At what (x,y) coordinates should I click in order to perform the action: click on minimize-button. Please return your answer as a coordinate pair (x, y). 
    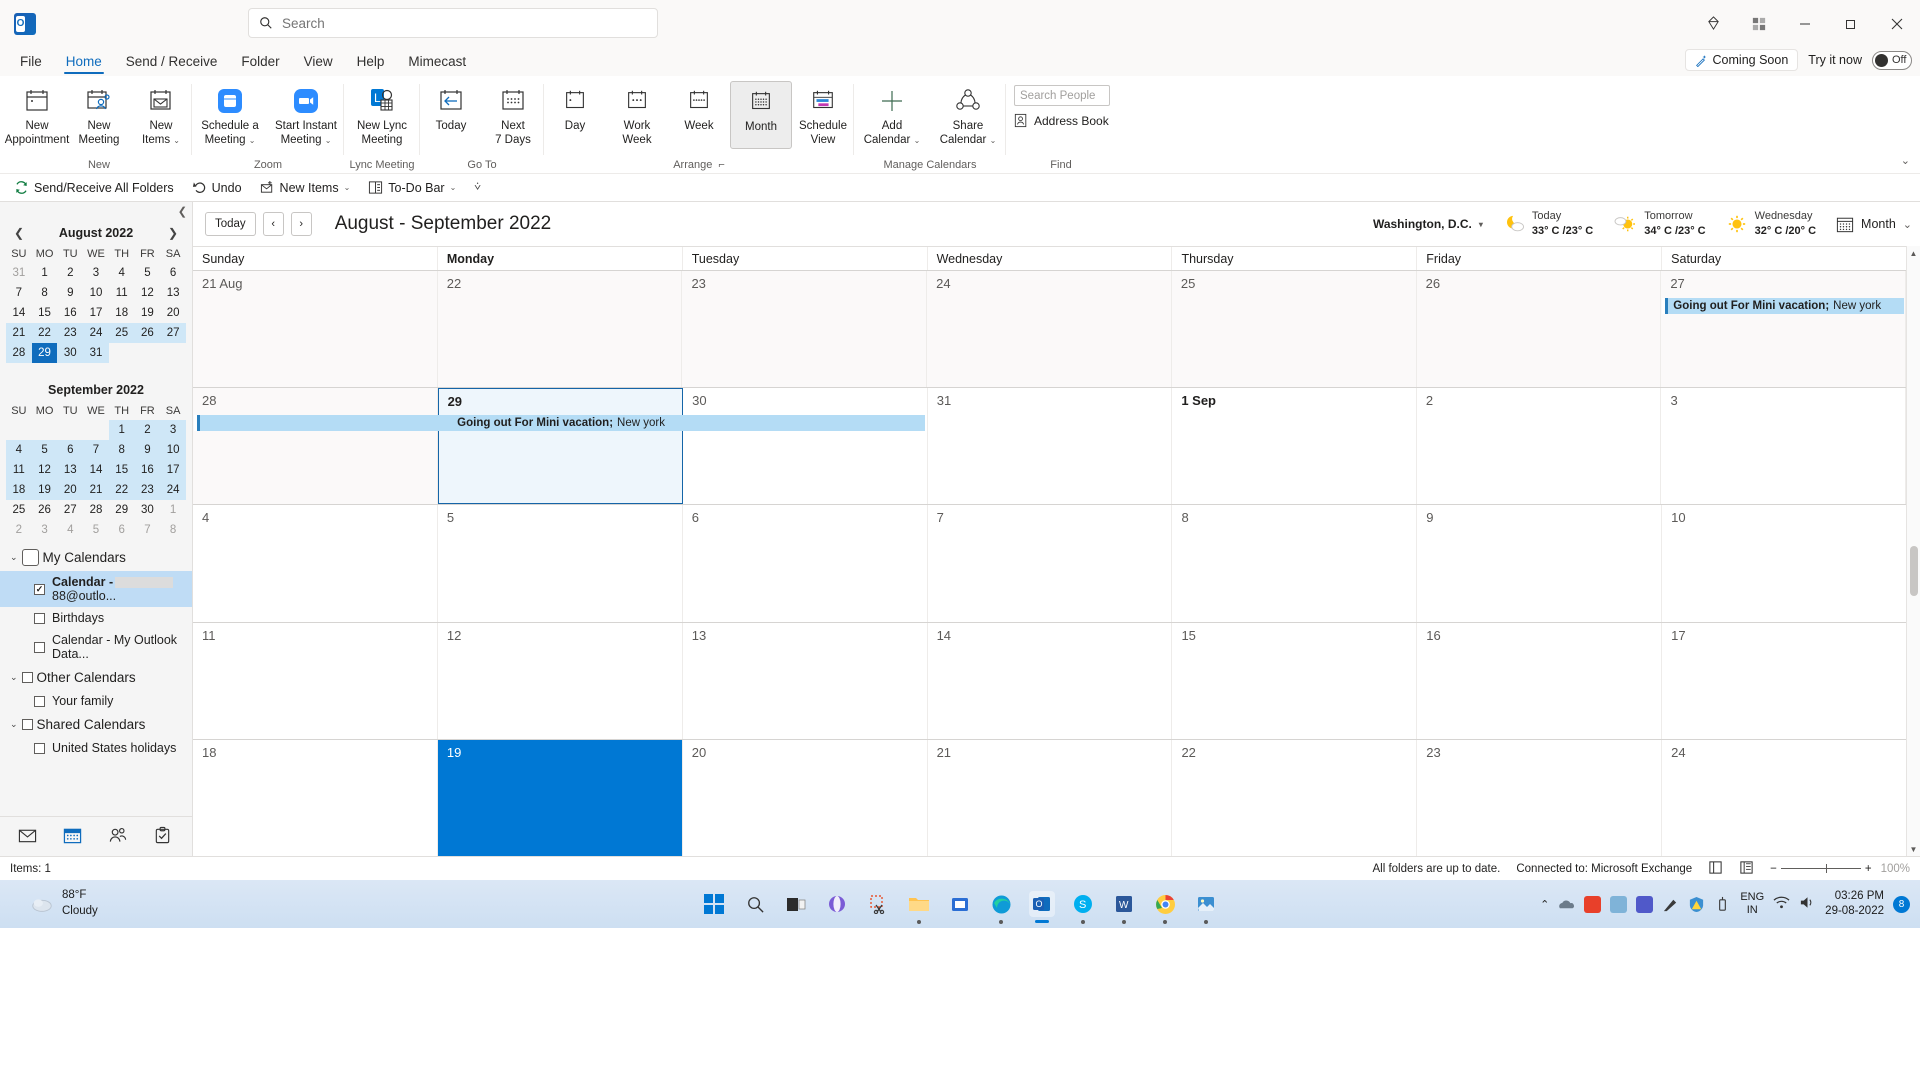
    Looking at the image, I should click on (1805, 24).